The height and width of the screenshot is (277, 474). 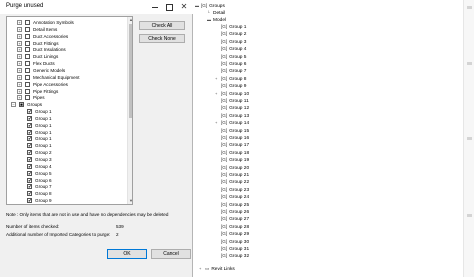 I want to click on browser-group-item: + [G] Group 8, so click(x=230, y=78).